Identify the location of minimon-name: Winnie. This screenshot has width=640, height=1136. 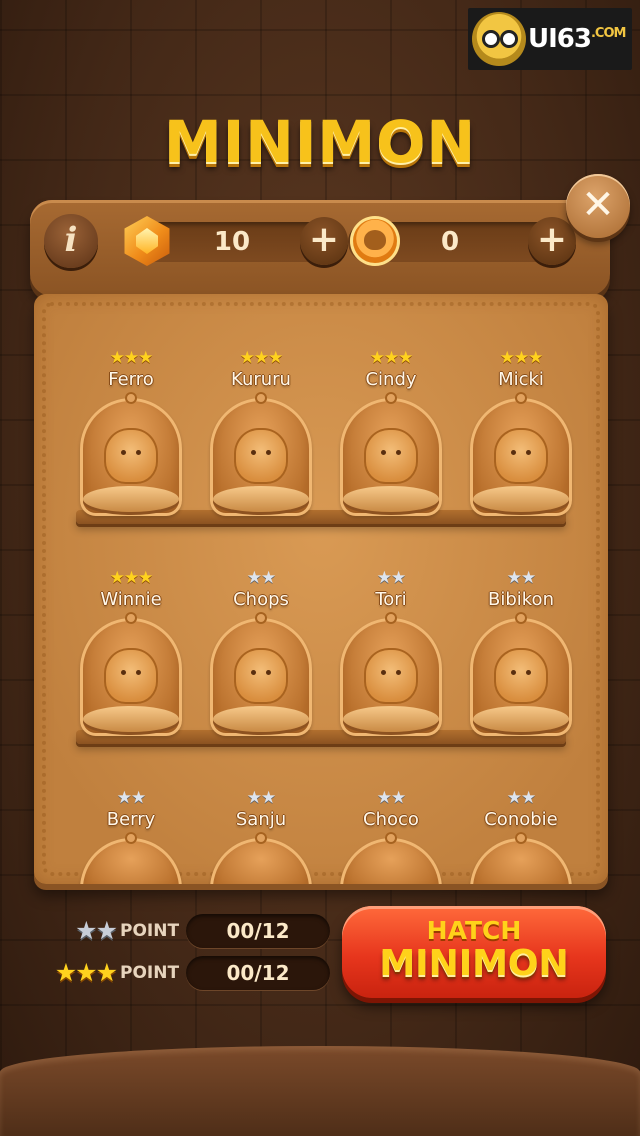
(131, 599).